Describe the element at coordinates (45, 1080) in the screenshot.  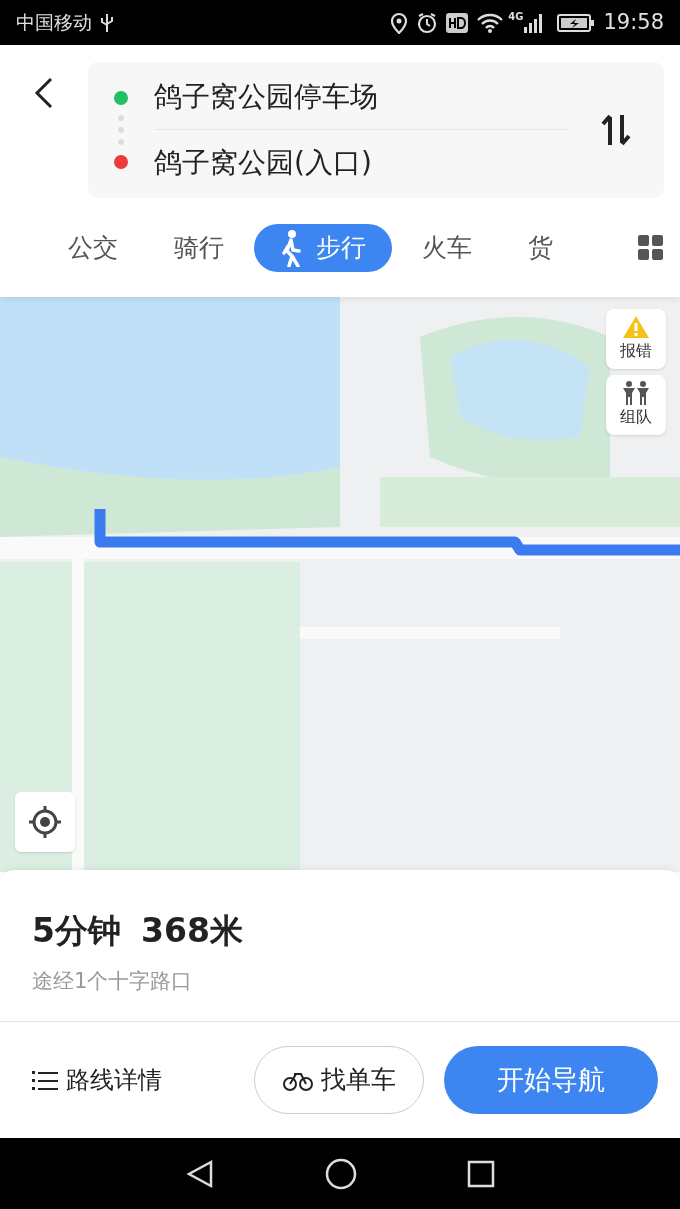
I see `list-icon` at that location.